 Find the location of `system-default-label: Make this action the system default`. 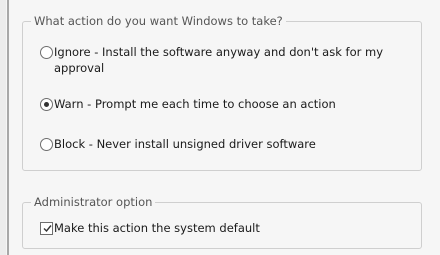

system-default-label: Make this action the system default is located at coordinates (157, 228).